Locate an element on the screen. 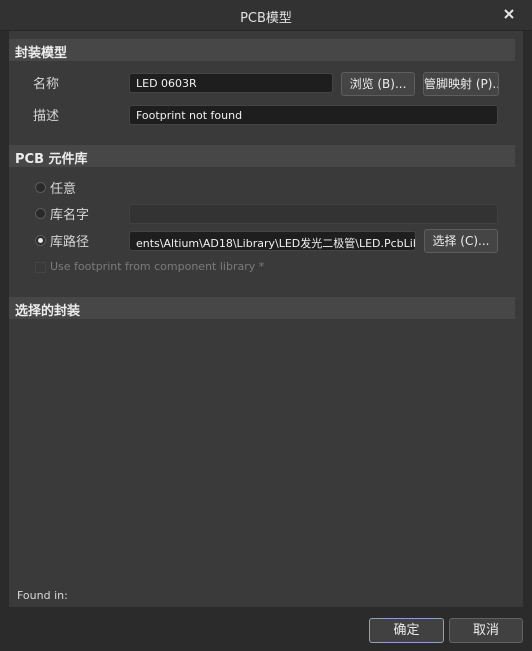  use-footprint-checkbox is located at coordinates (40, 267).